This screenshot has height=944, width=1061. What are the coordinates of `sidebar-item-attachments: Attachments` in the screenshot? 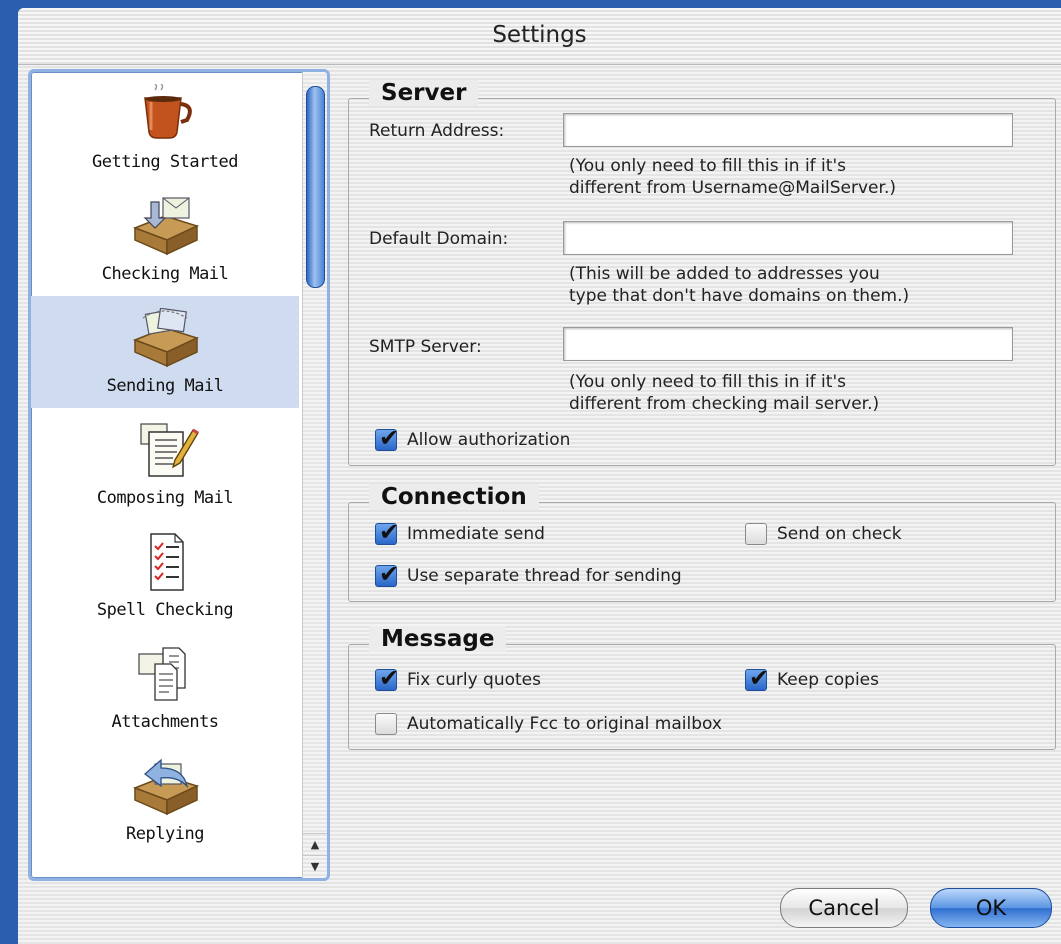 It's located at (165, 688).